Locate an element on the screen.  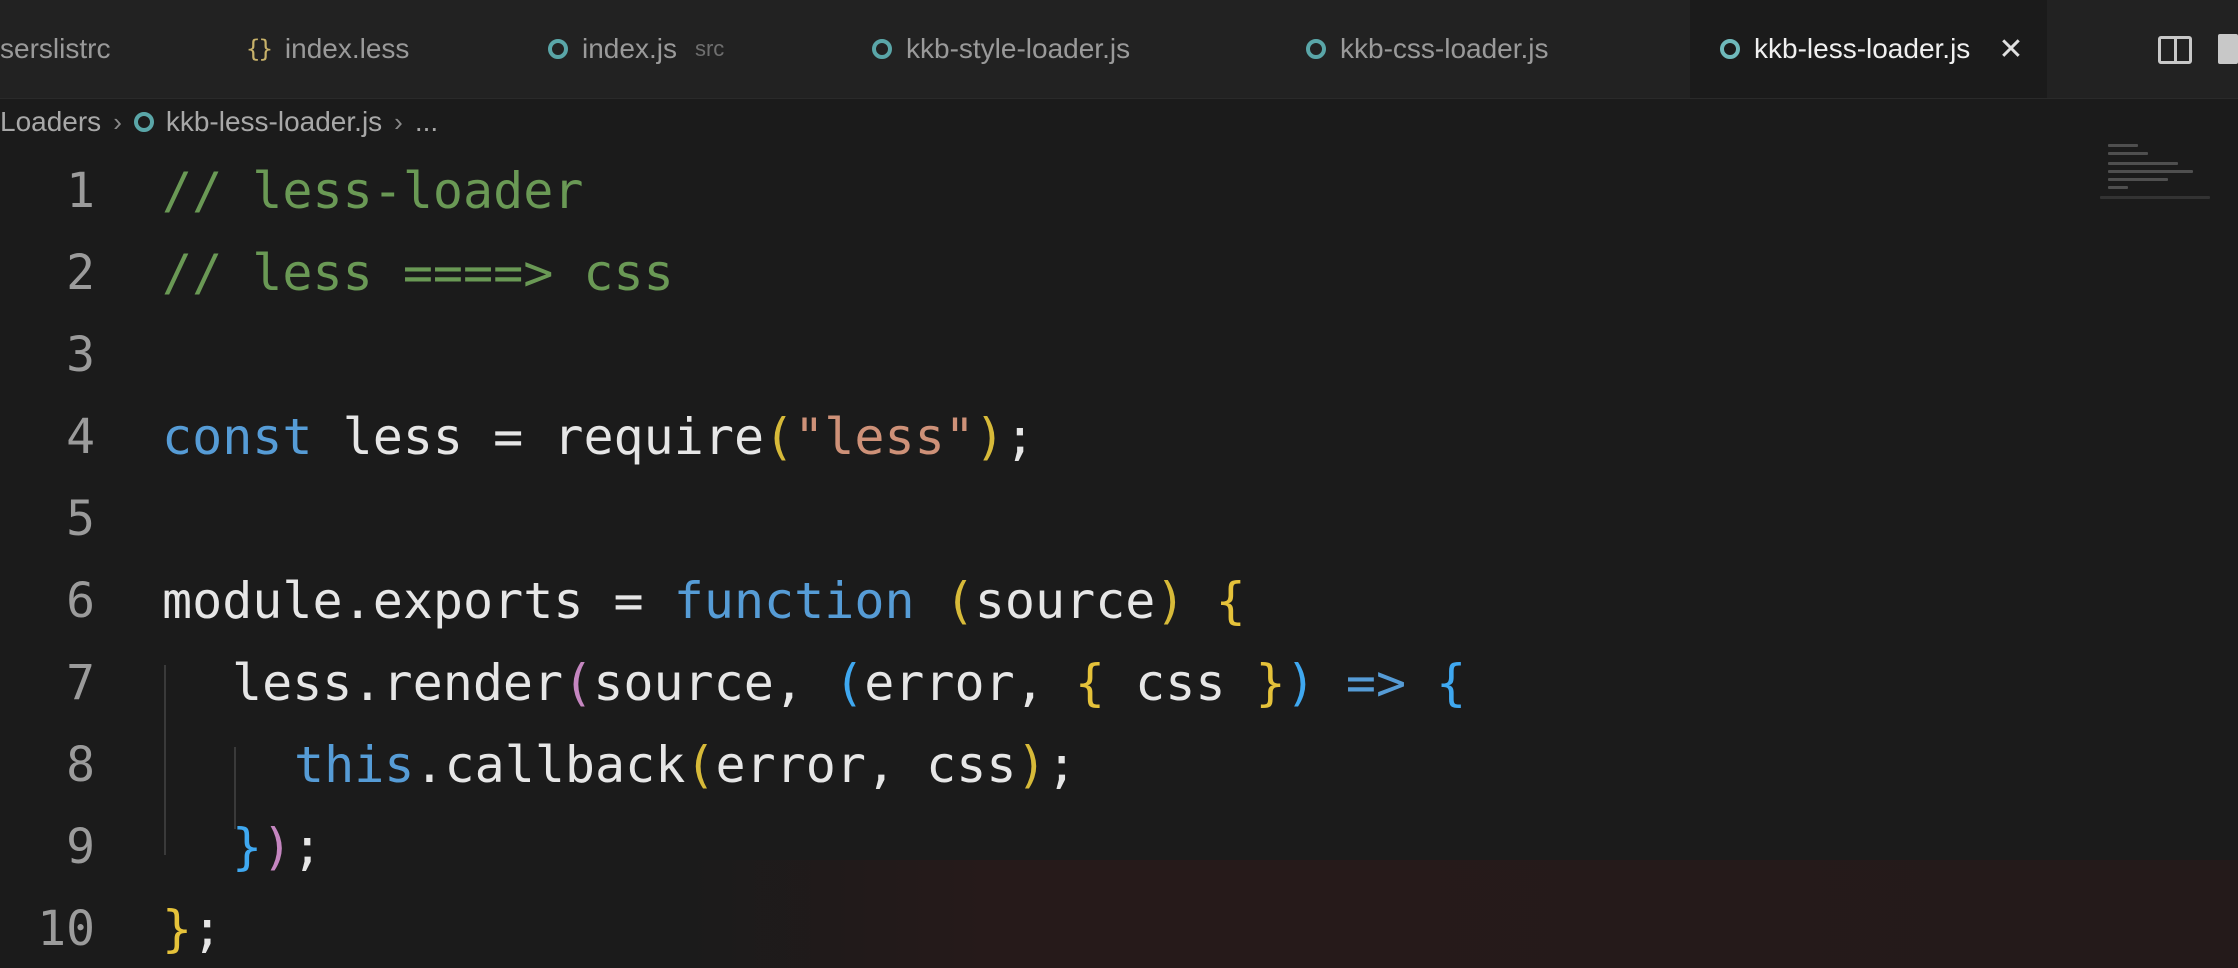
line-number: 10 is located at coordinates (66, 929).